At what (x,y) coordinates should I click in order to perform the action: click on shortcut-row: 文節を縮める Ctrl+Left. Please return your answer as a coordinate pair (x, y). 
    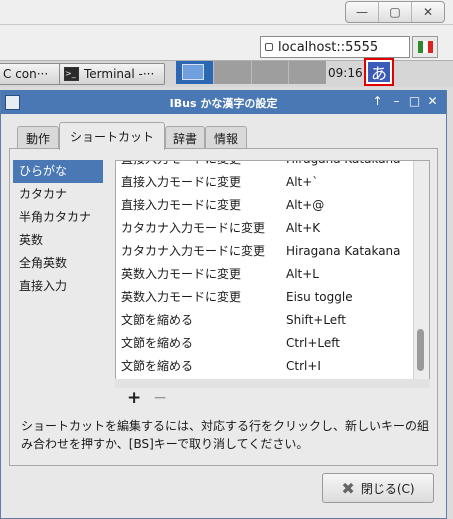
    Looking at the image, I should click on (264, 343).